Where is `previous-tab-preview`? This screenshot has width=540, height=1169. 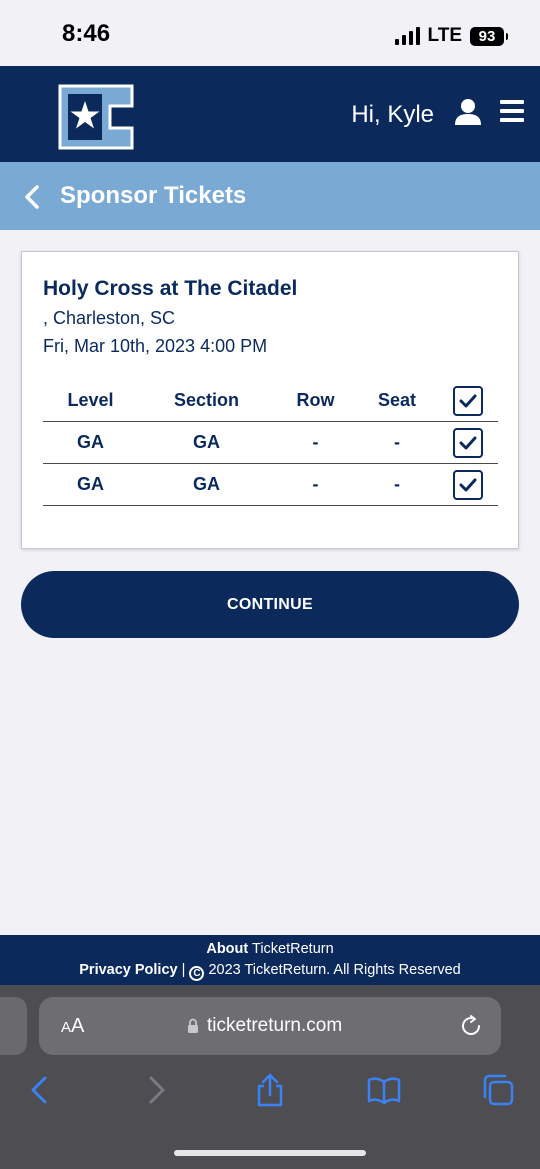
previous-tab-preview is located at coordinates (13, 1026).